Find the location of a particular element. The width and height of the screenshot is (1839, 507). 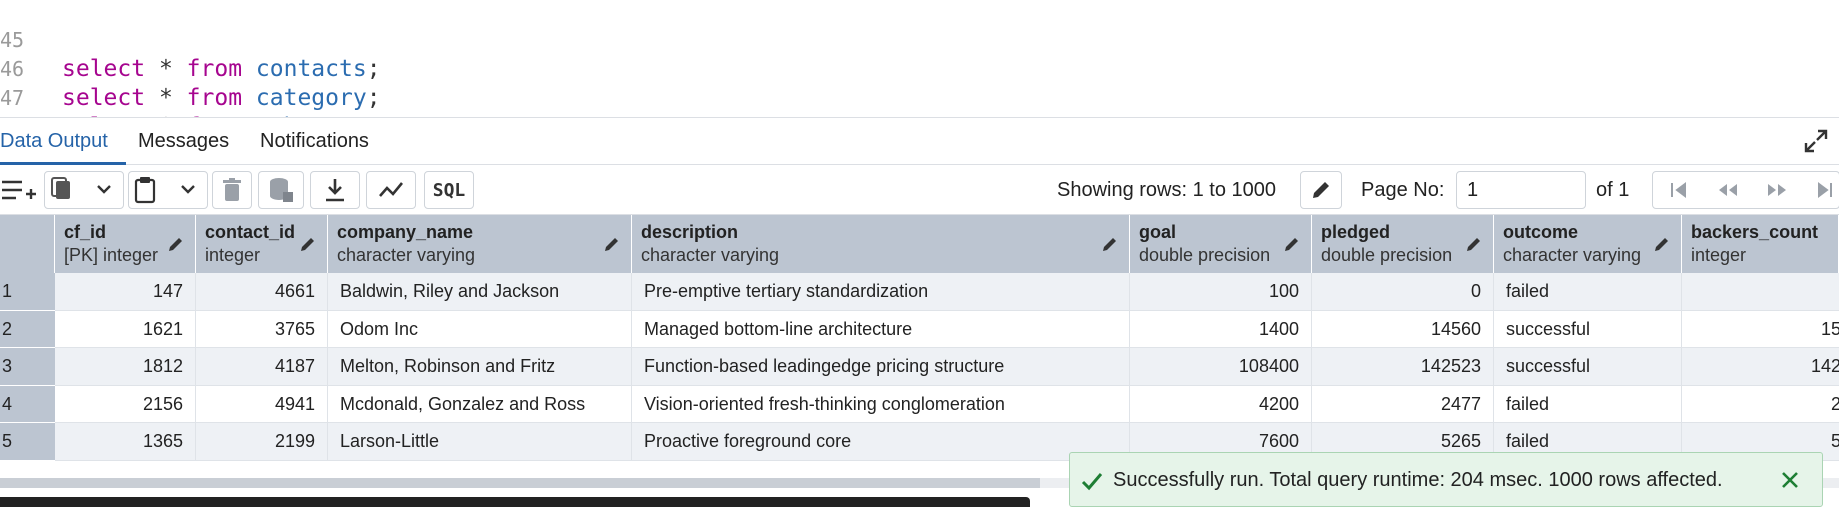

cell-contact-id: 4187 is located at coordinates (262, 367).